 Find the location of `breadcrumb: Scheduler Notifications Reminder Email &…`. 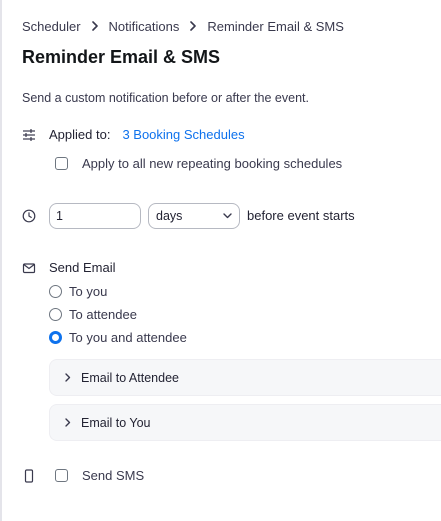

breadcrumb: Scheduler Notifications Reminder Email &… is located at coordinates (183, 26).